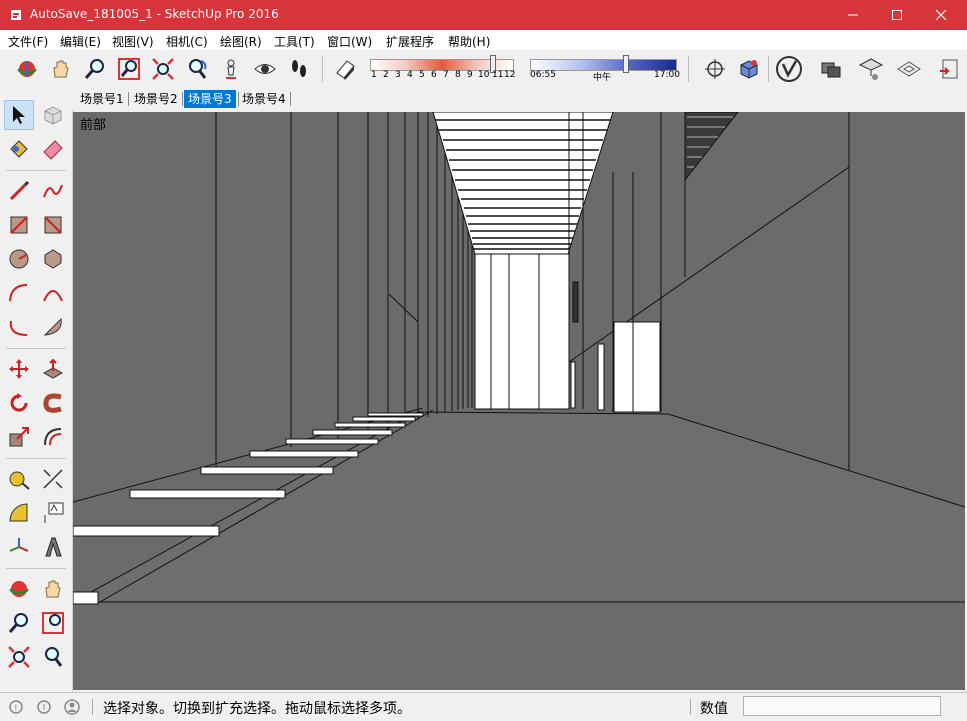 This screenshot has height=721, width=967. I want to click on menu-edit: 编辑(E), so click(80, 41).